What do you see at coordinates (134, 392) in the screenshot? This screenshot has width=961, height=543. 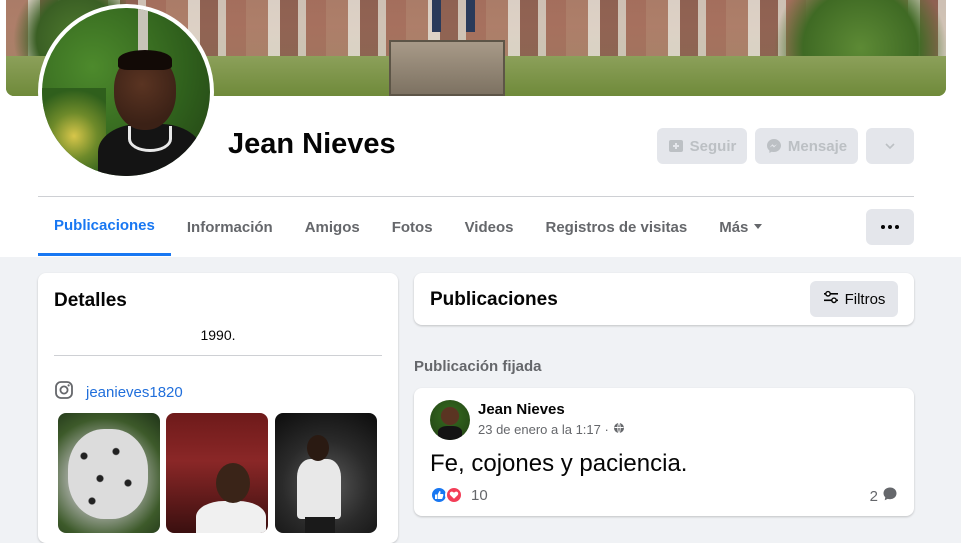 I see `instagram-link: jeanieves1820` at bounding box center [134, 392].